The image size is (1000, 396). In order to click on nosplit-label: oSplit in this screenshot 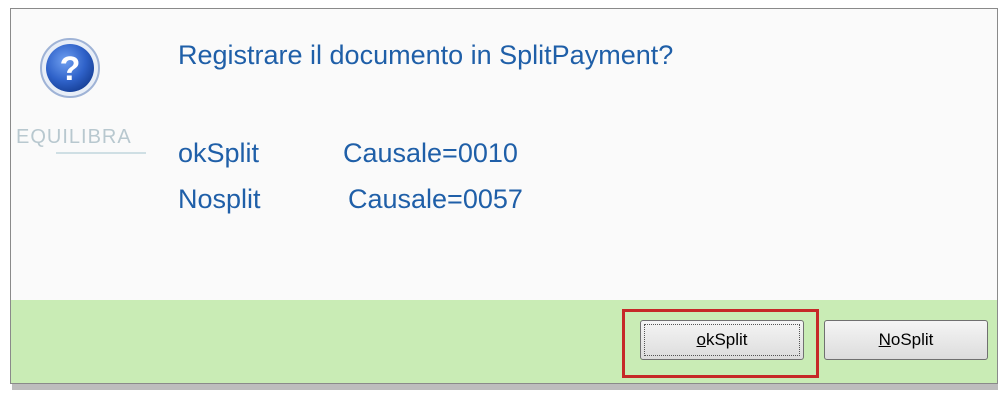, I will do `click(912, 339)`.